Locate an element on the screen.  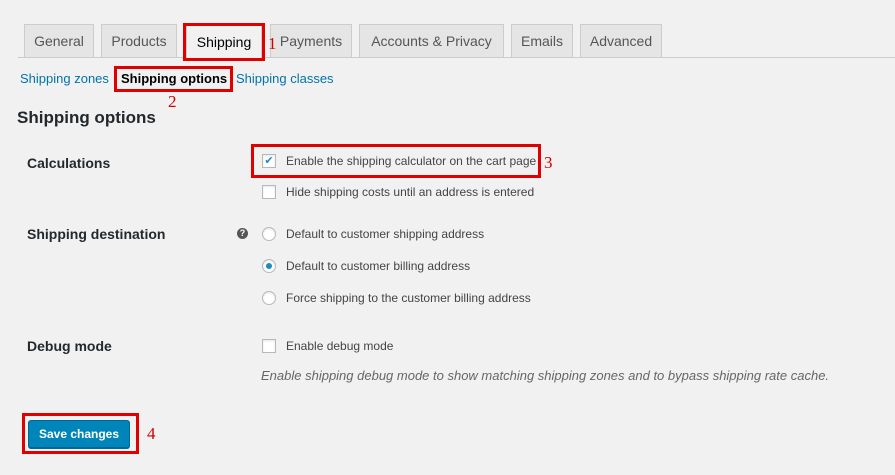
option-label: Default to customer shipping address is located at coordinates (385, 234).